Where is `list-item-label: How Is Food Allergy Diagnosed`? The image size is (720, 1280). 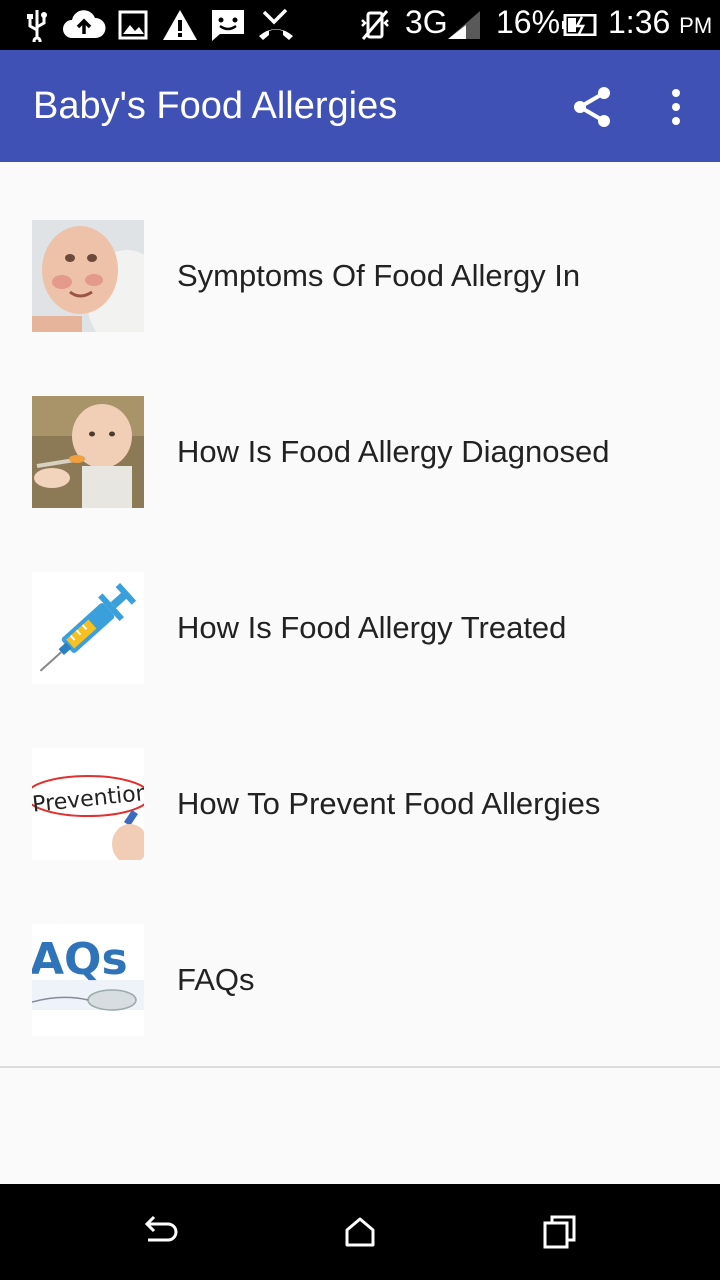
list-item-label: How Is Food Allergy Diagnosed is located at coordinates (393, 451).